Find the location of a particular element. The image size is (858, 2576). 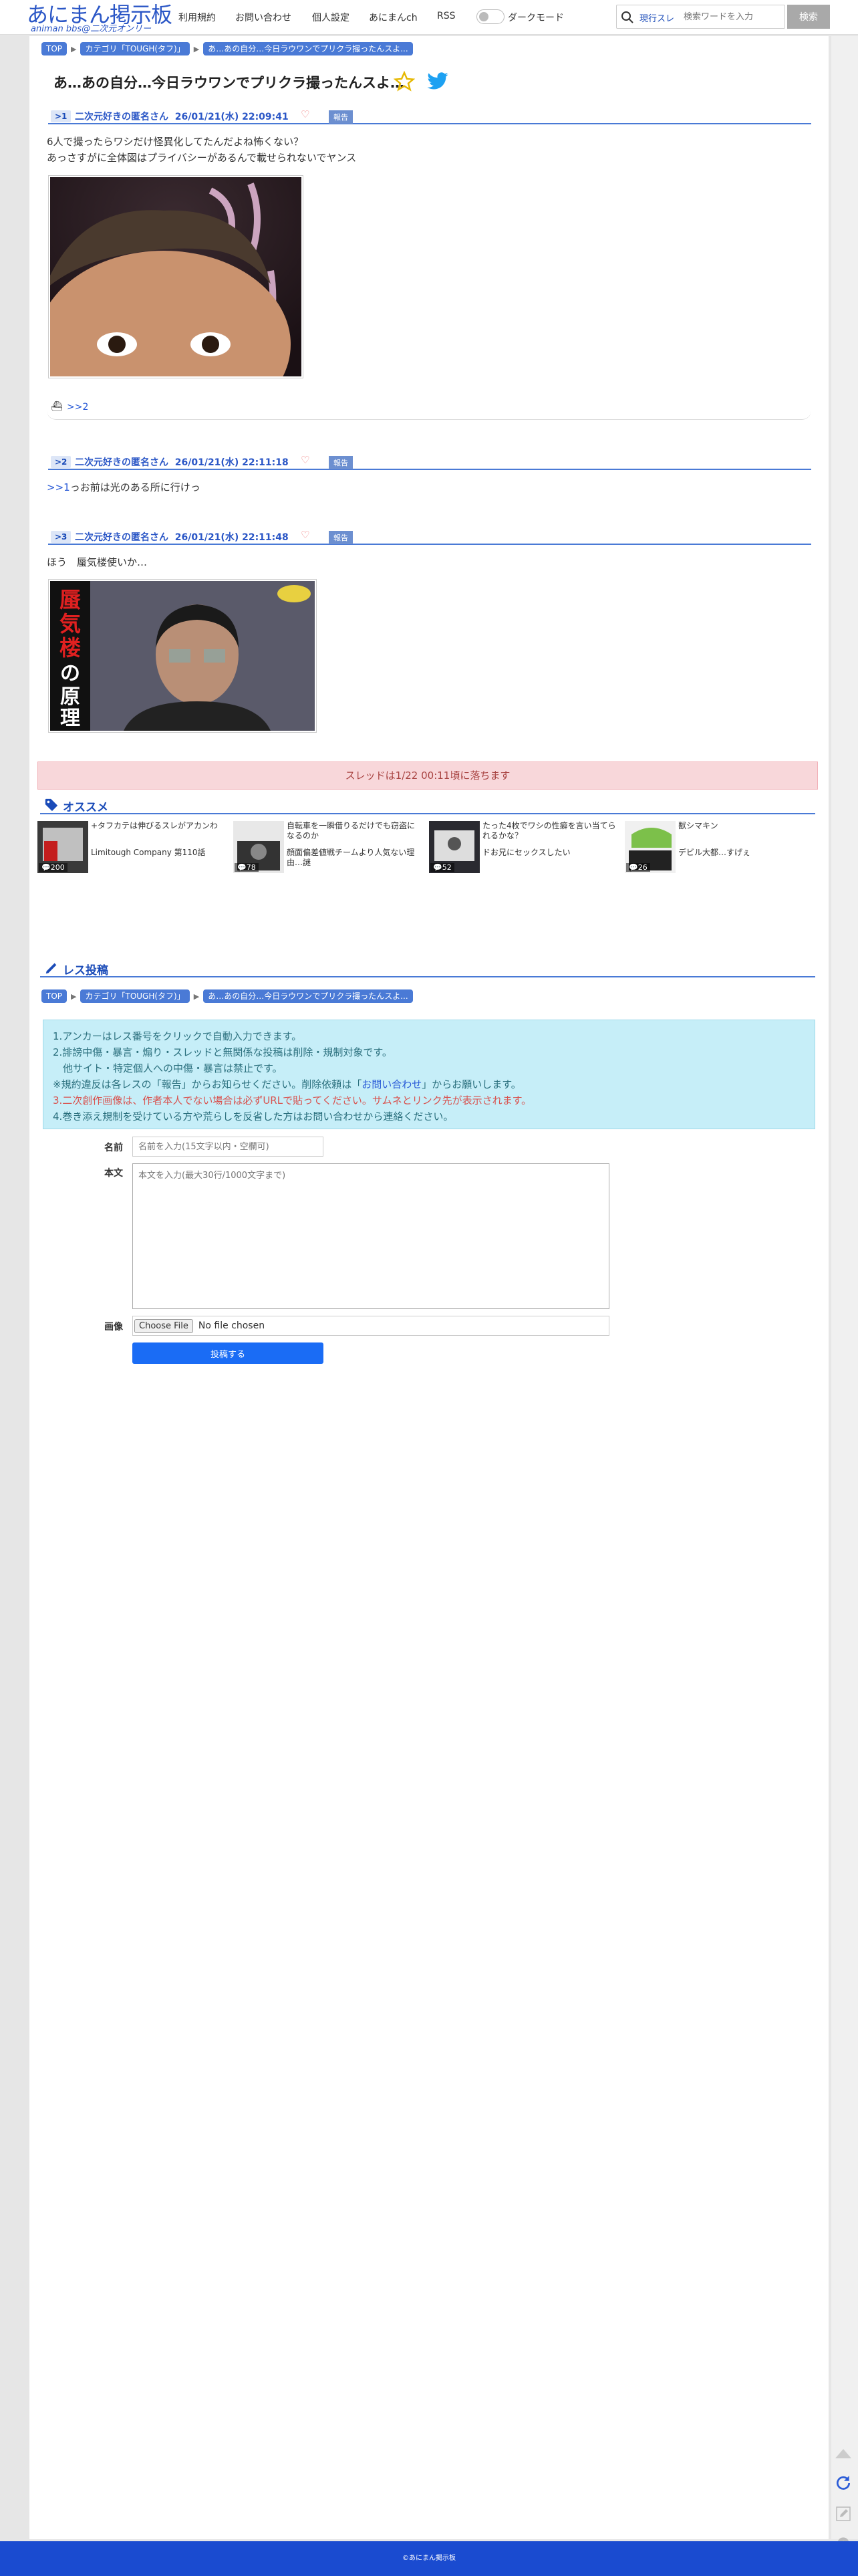

recommend-title-2: Limitough Company 第110話 is located at coordinates (148, 852).